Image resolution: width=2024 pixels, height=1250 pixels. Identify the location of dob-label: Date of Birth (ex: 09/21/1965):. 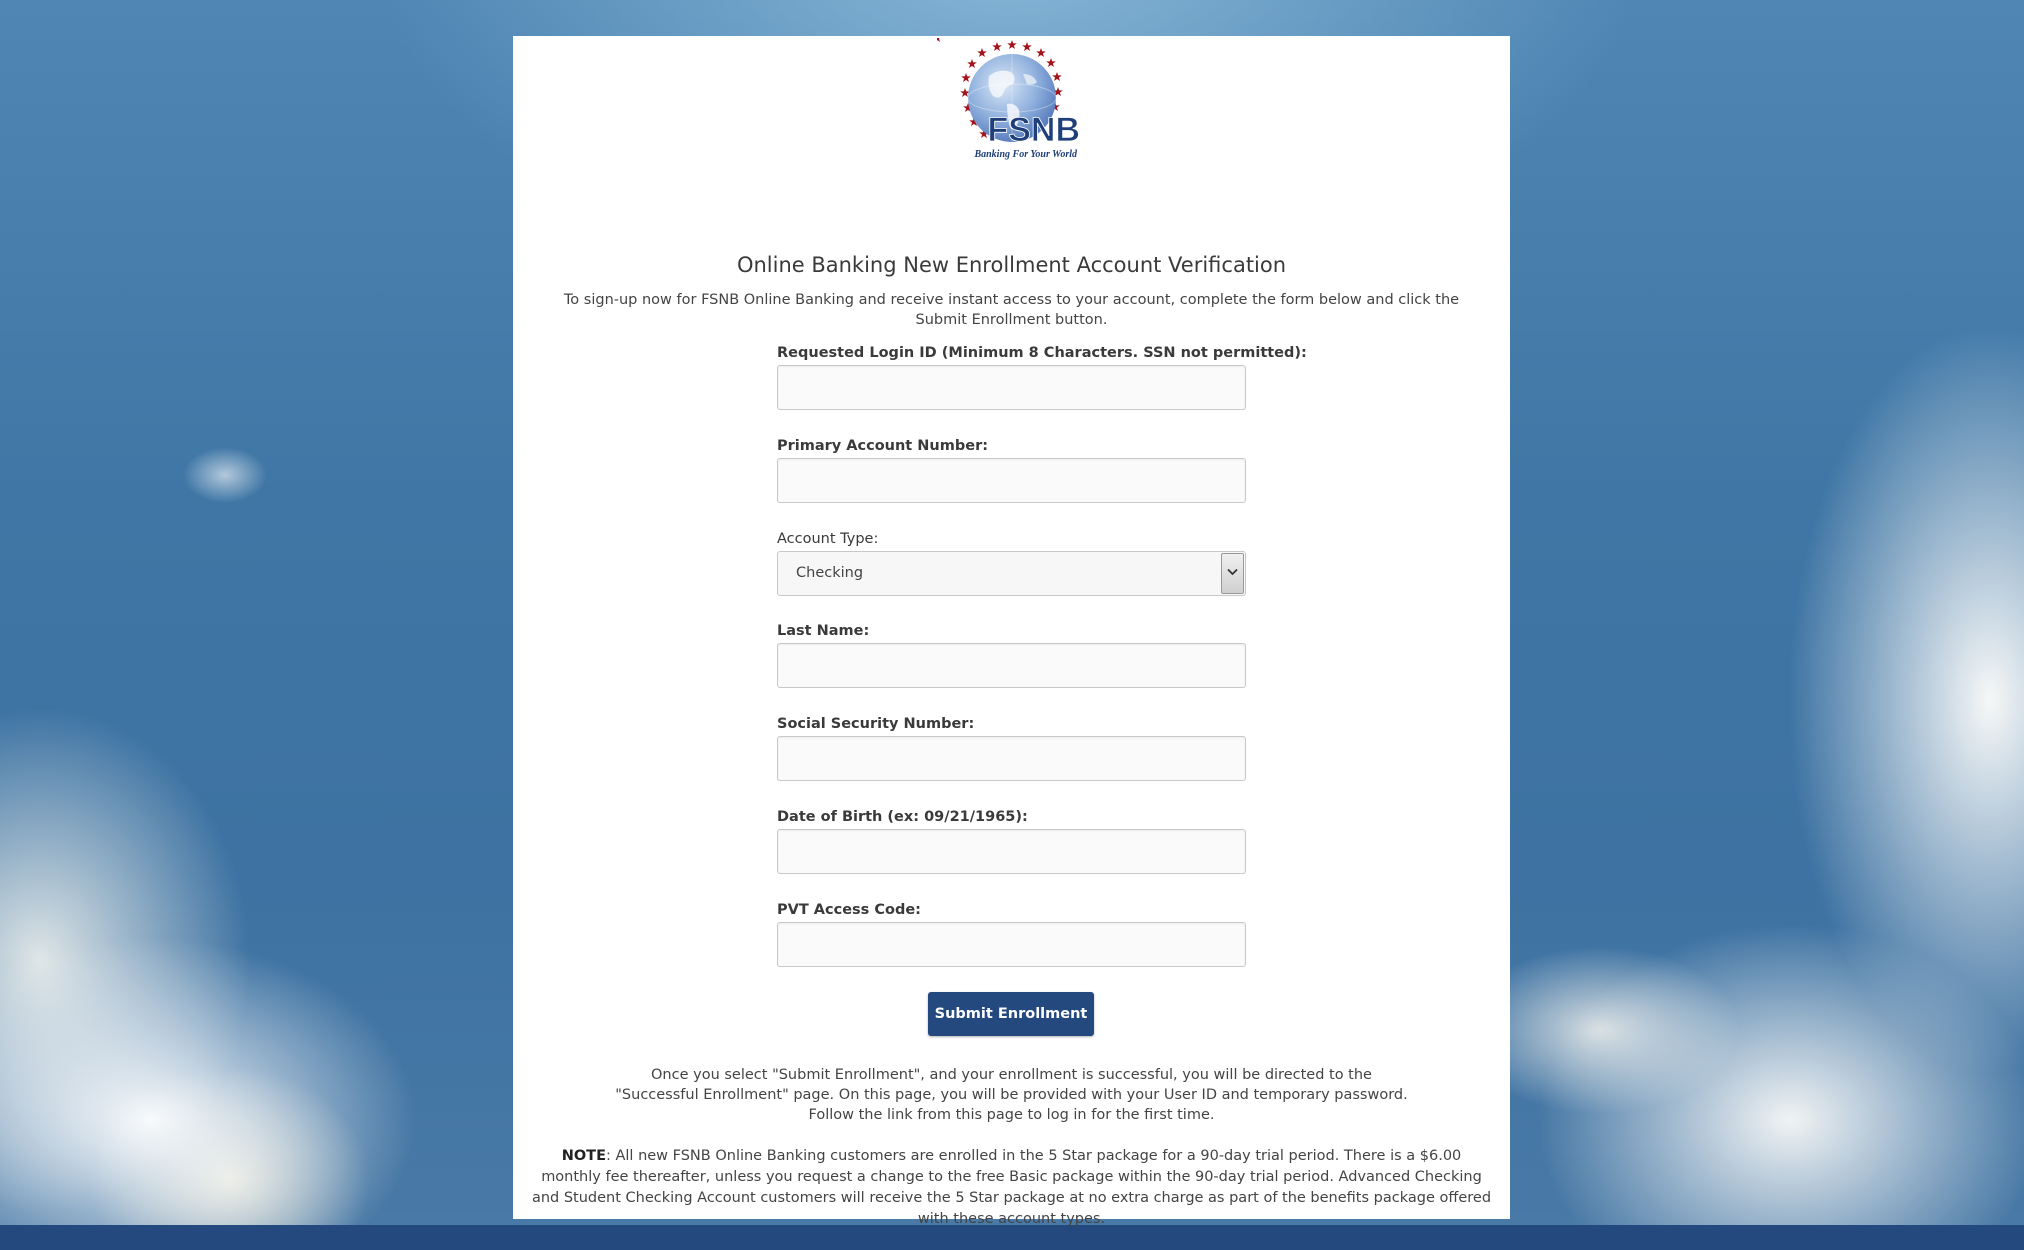
(902, 817).